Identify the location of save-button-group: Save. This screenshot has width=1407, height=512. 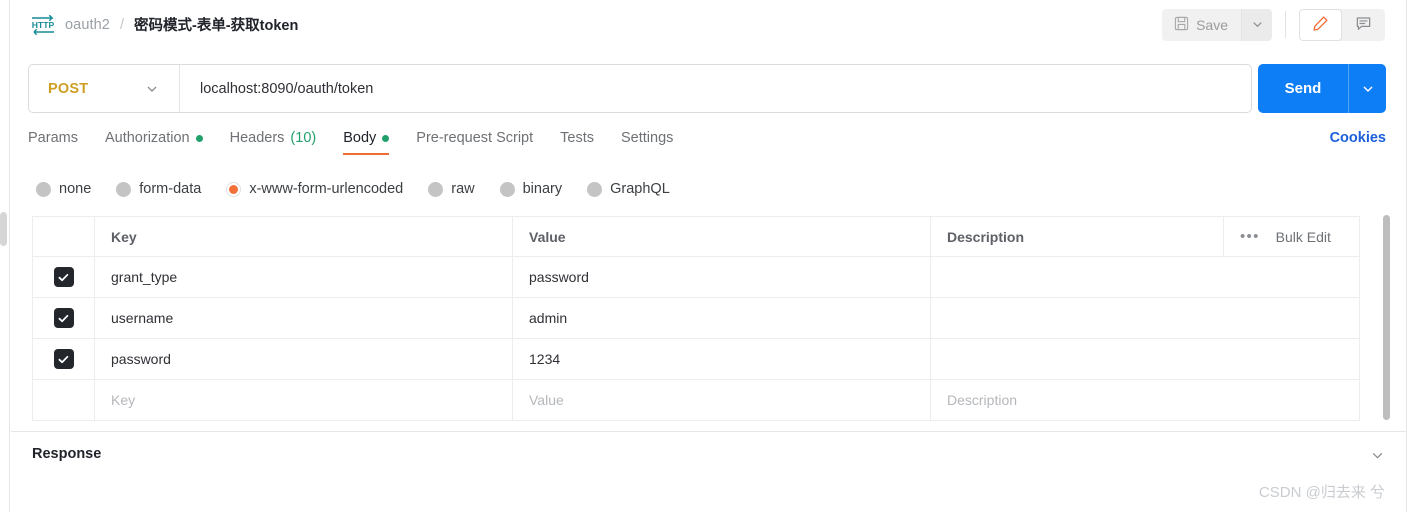
(1217, 24).